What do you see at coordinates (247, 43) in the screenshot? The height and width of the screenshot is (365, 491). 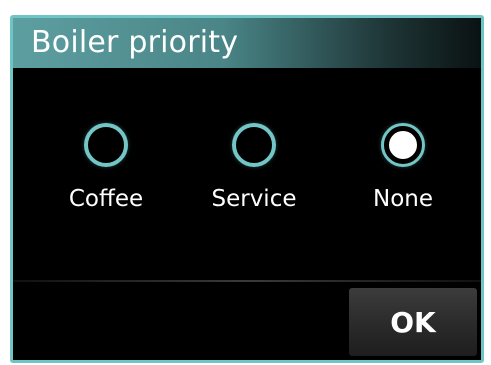 I see `title-bar: Boiler priority` at bounding box center [247, 43].